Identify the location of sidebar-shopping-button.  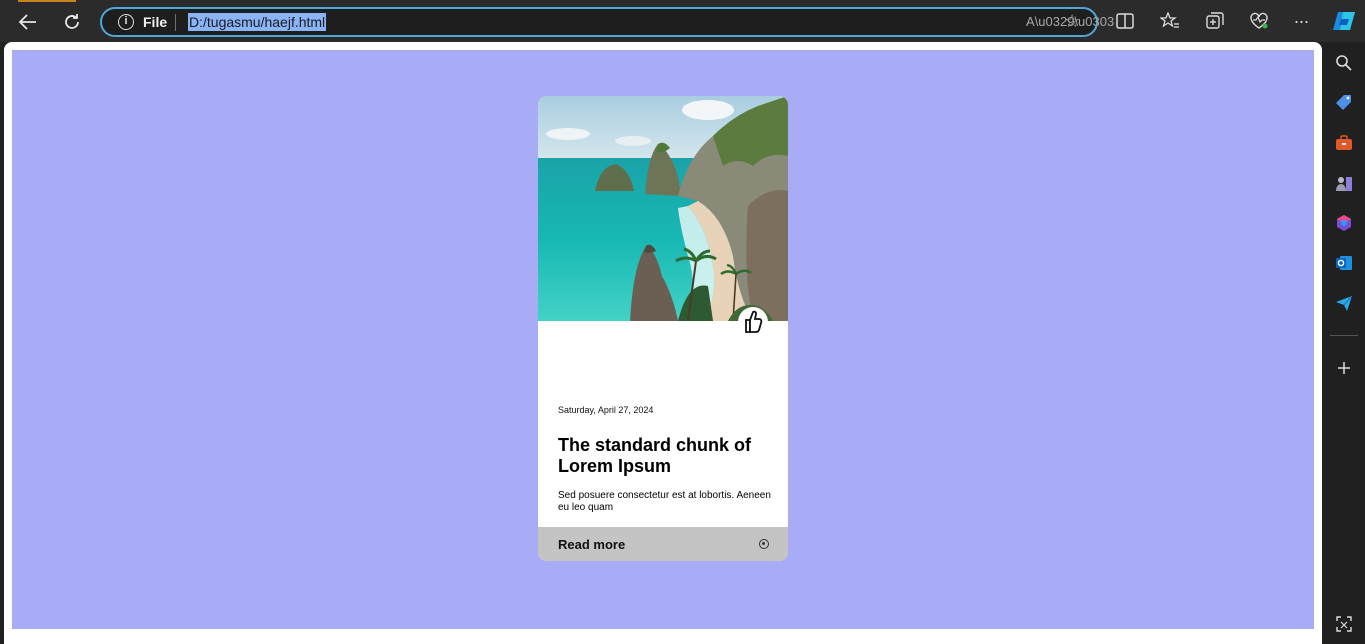
(1344, 103).